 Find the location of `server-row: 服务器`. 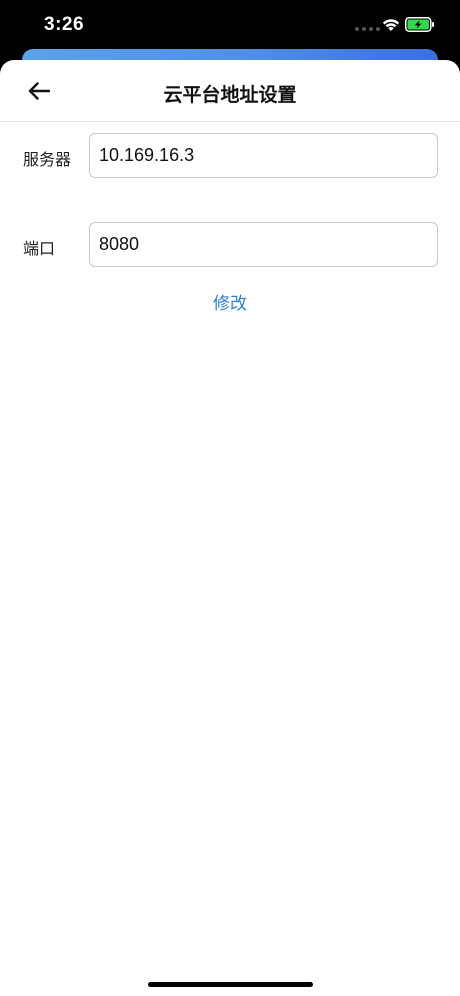

server-row: 服务器 is located at coordinates (230, 155).